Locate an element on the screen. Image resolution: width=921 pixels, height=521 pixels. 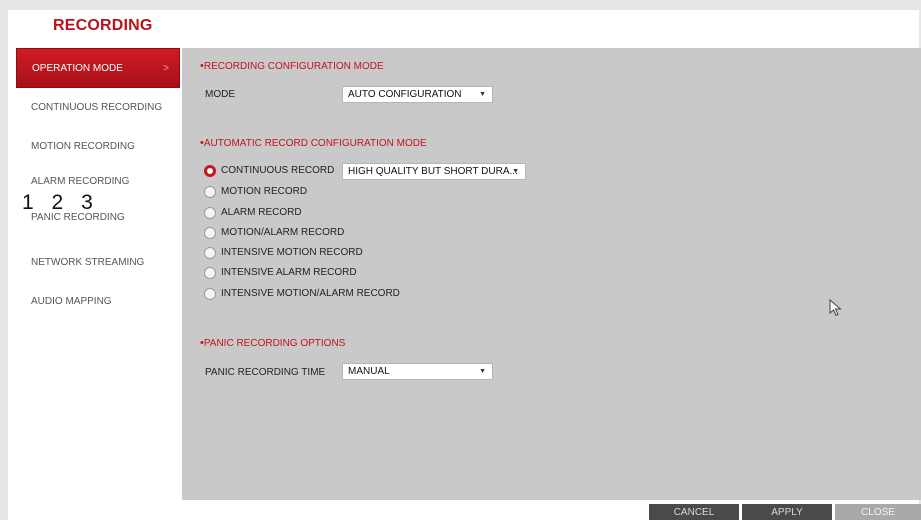
radio-selected-icon is located at coordinates (210, 171).